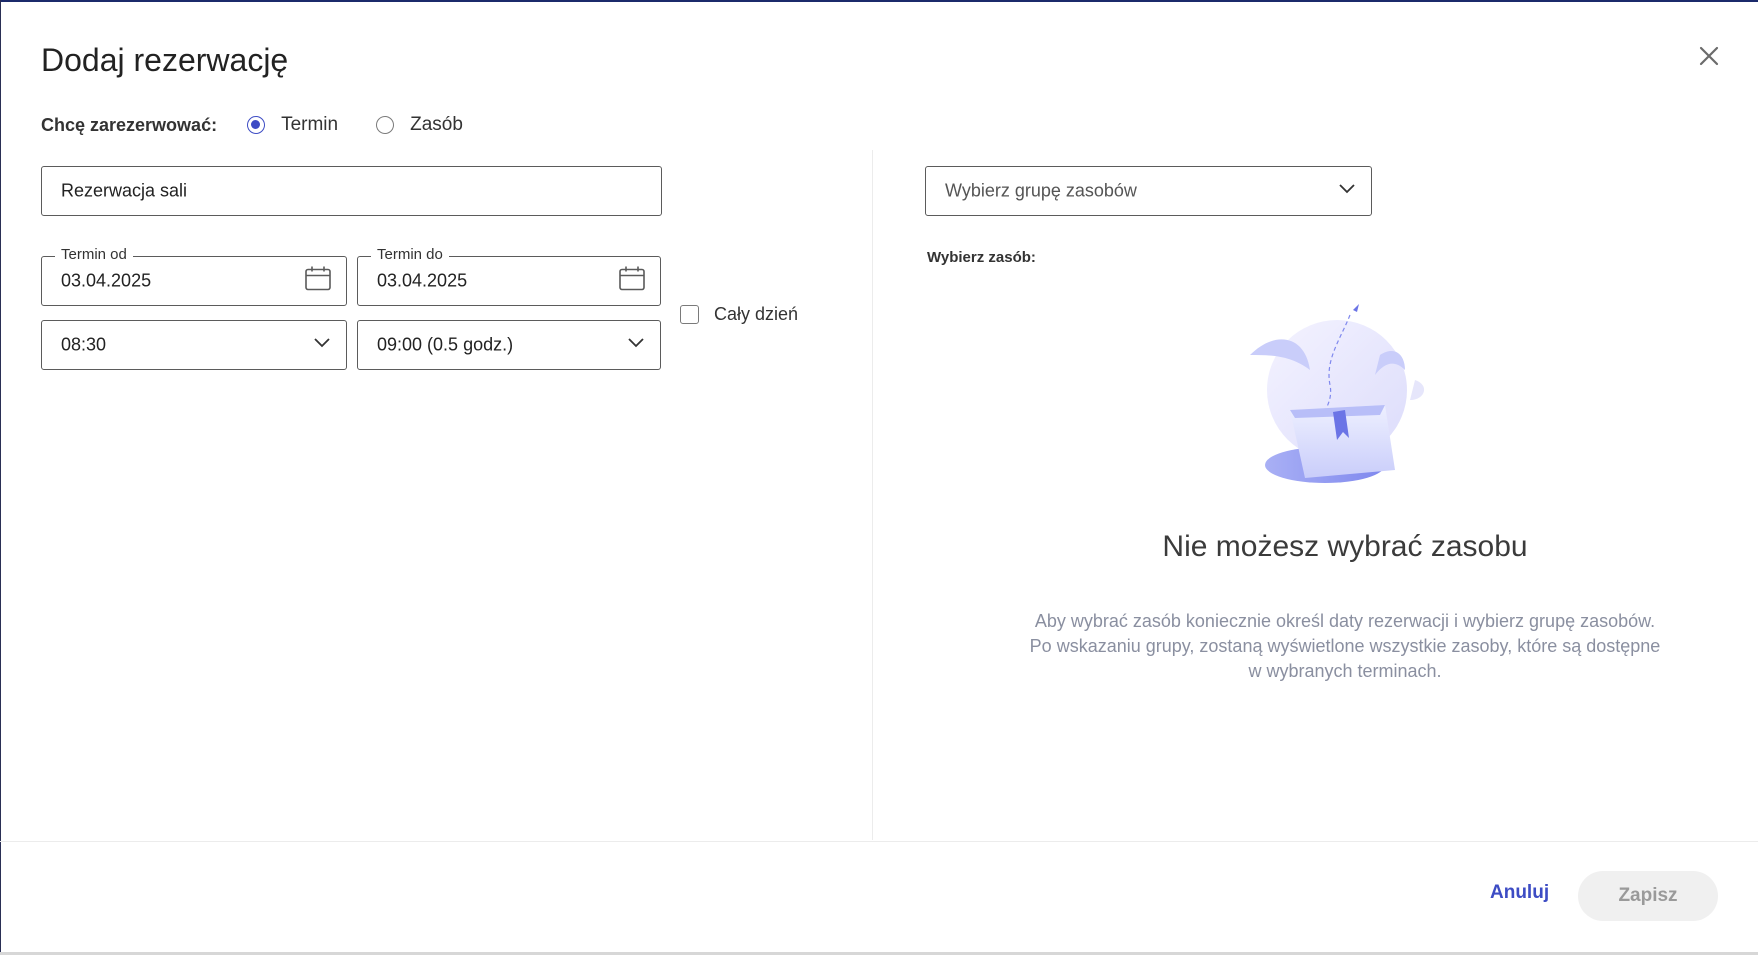 The image size is (1758, 955). I want to click on date-to-legend: Termin do, so click(410, 254).